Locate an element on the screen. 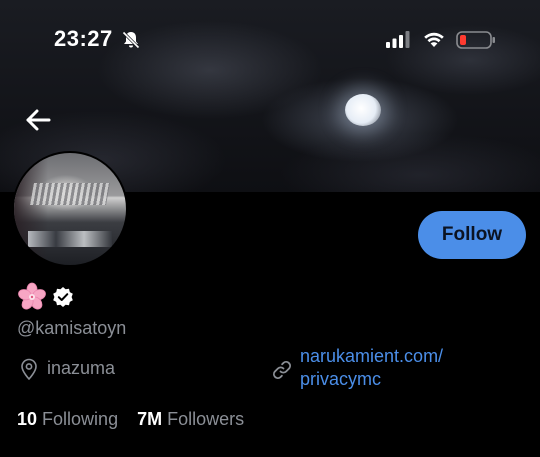 Image resolution: width=540 pixels, height=457 pixels. bell-slash-icon is located at coordinates (131, 40).